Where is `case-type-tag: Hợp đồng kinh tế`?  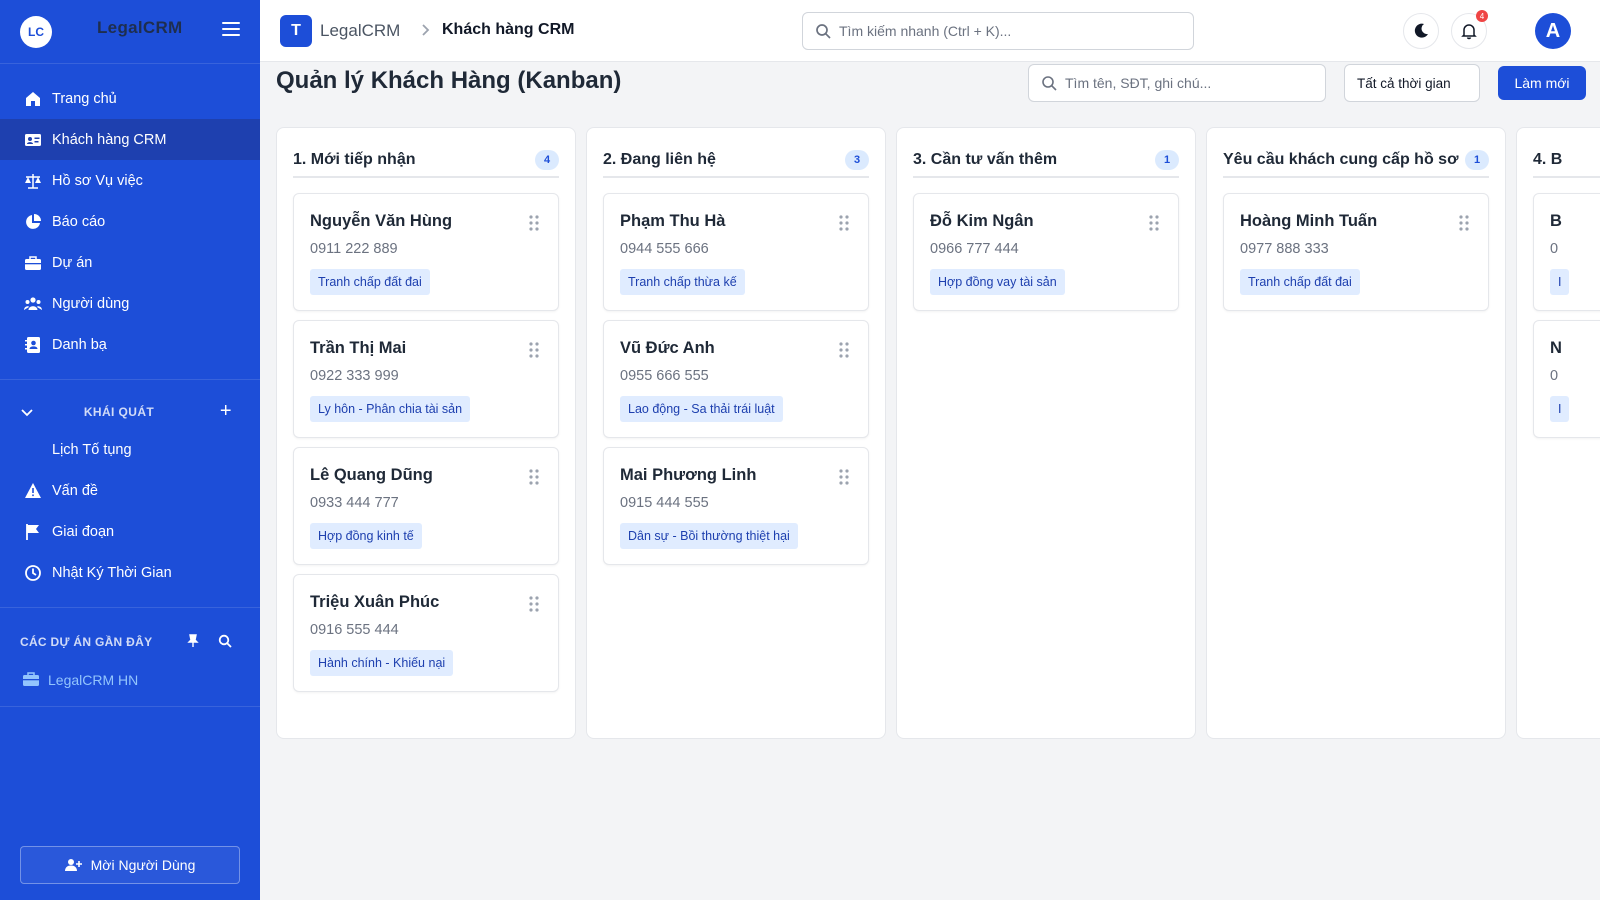
case-type-tag: Hợp đồng kinh tế is located at coordinates (366, 536).